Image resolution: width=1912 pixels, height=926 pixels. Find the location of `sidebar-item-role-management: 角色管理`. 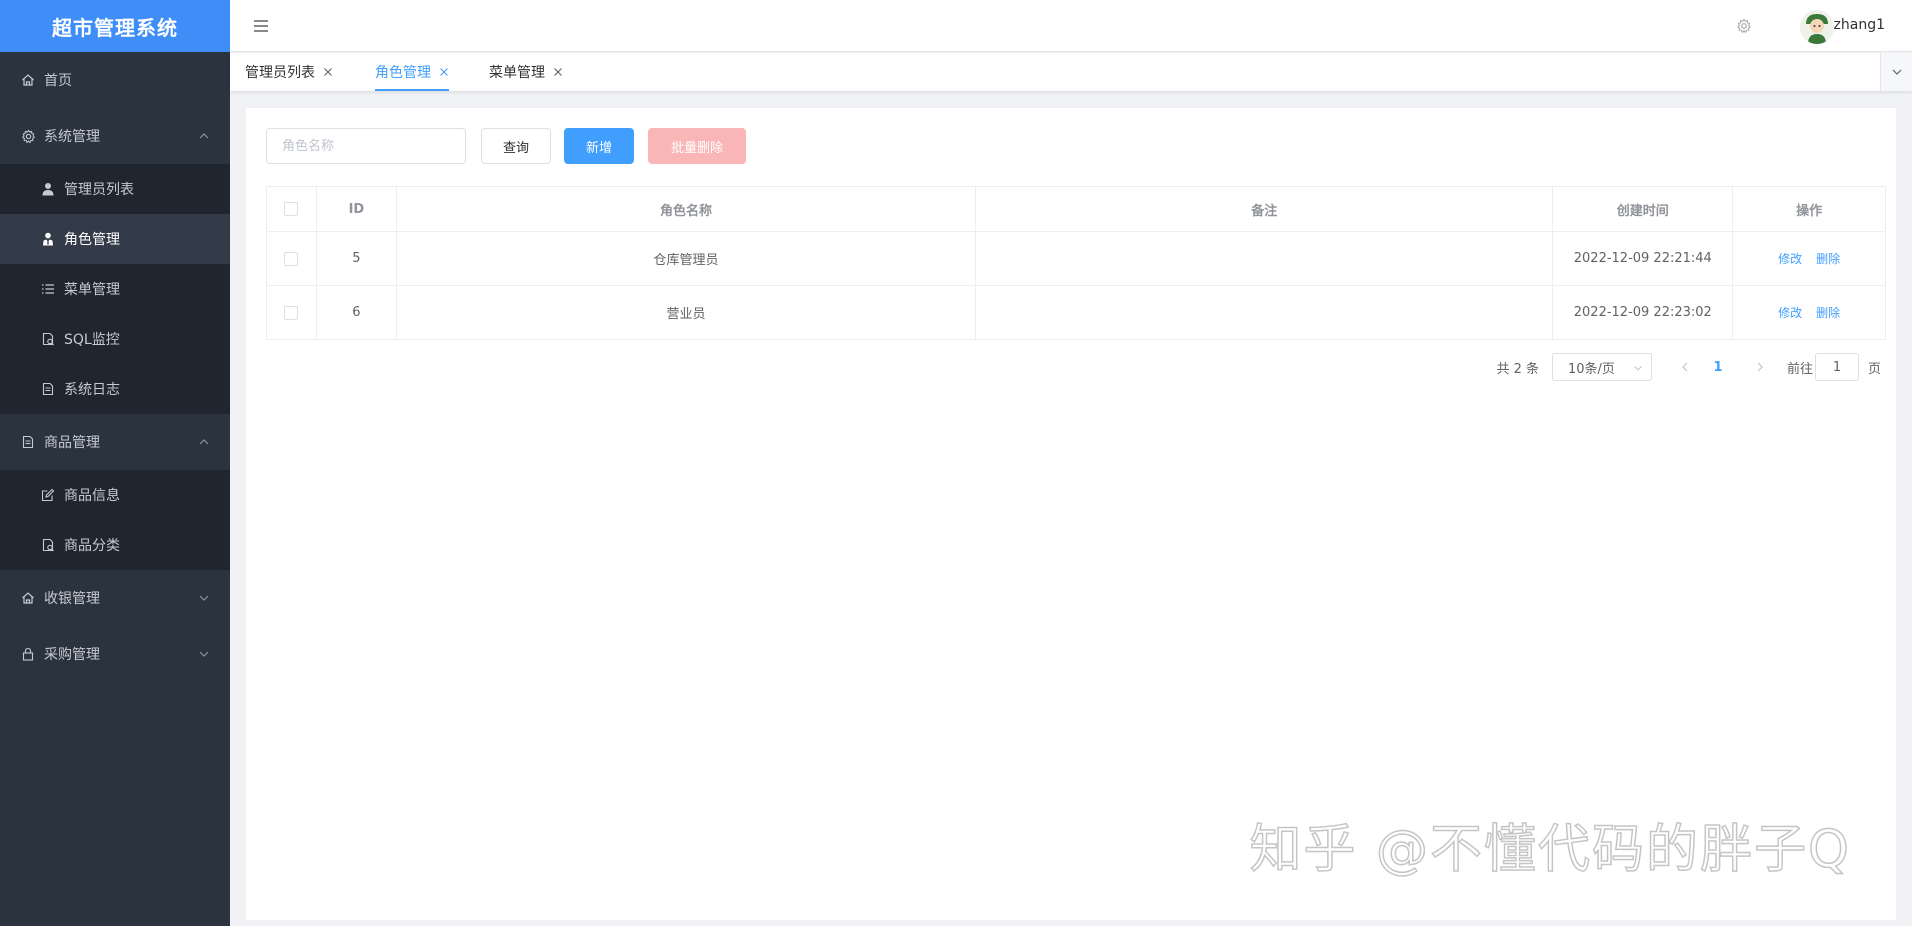

sidebar-item-role-management: 角色管理 is located at coordinates (115, 239).